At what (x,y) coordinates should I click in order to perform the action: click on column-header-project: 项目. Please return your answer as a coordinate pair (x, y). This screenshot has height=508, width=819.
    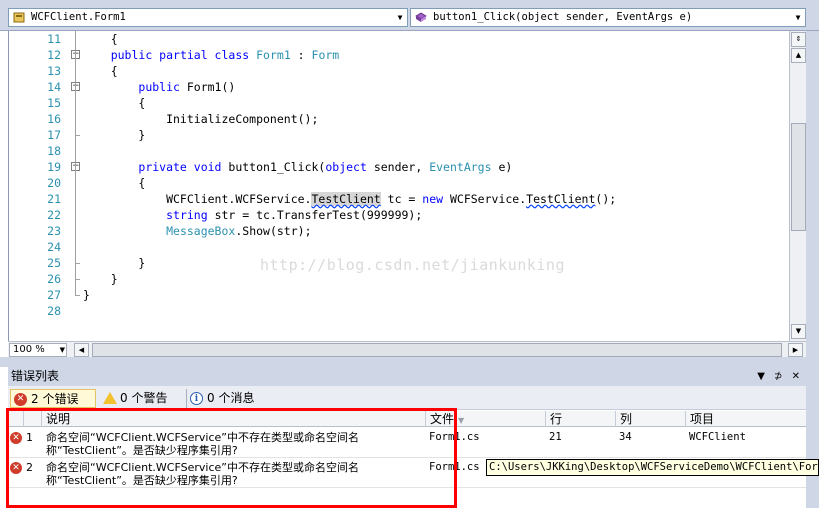
    Looking at the image, I should click on (746, 419).